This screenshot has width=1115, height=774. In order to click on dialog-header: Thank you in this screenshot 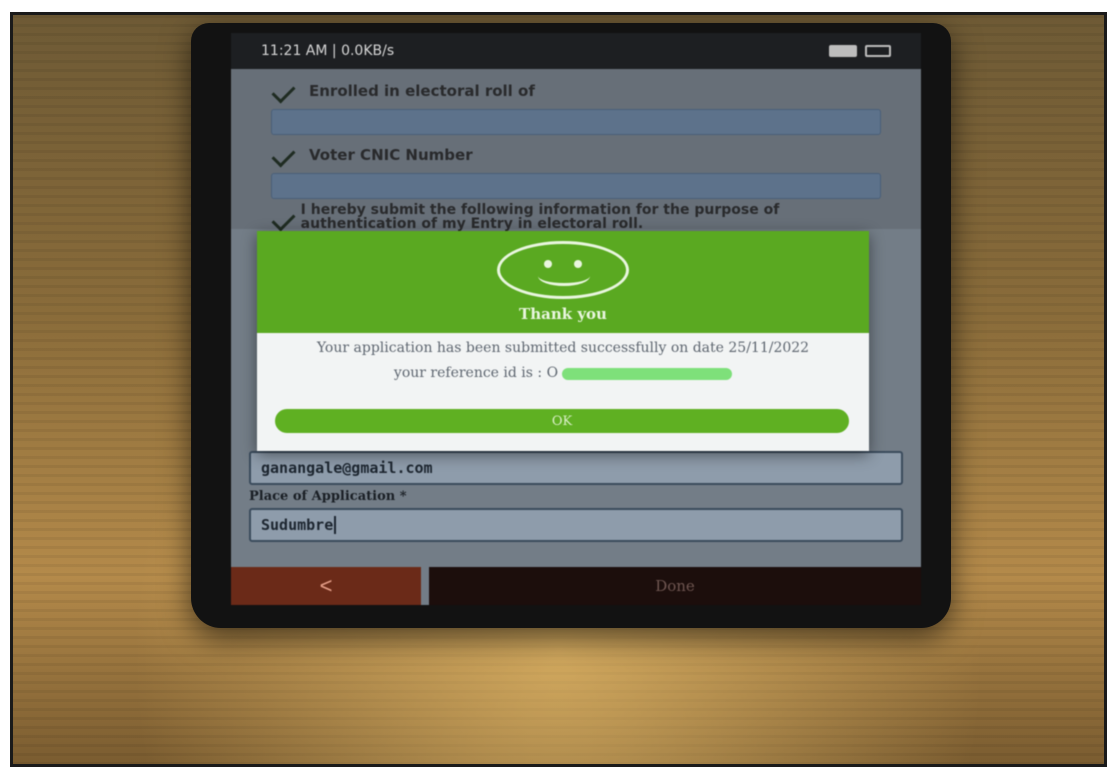, I will do `click(563, 282)`.